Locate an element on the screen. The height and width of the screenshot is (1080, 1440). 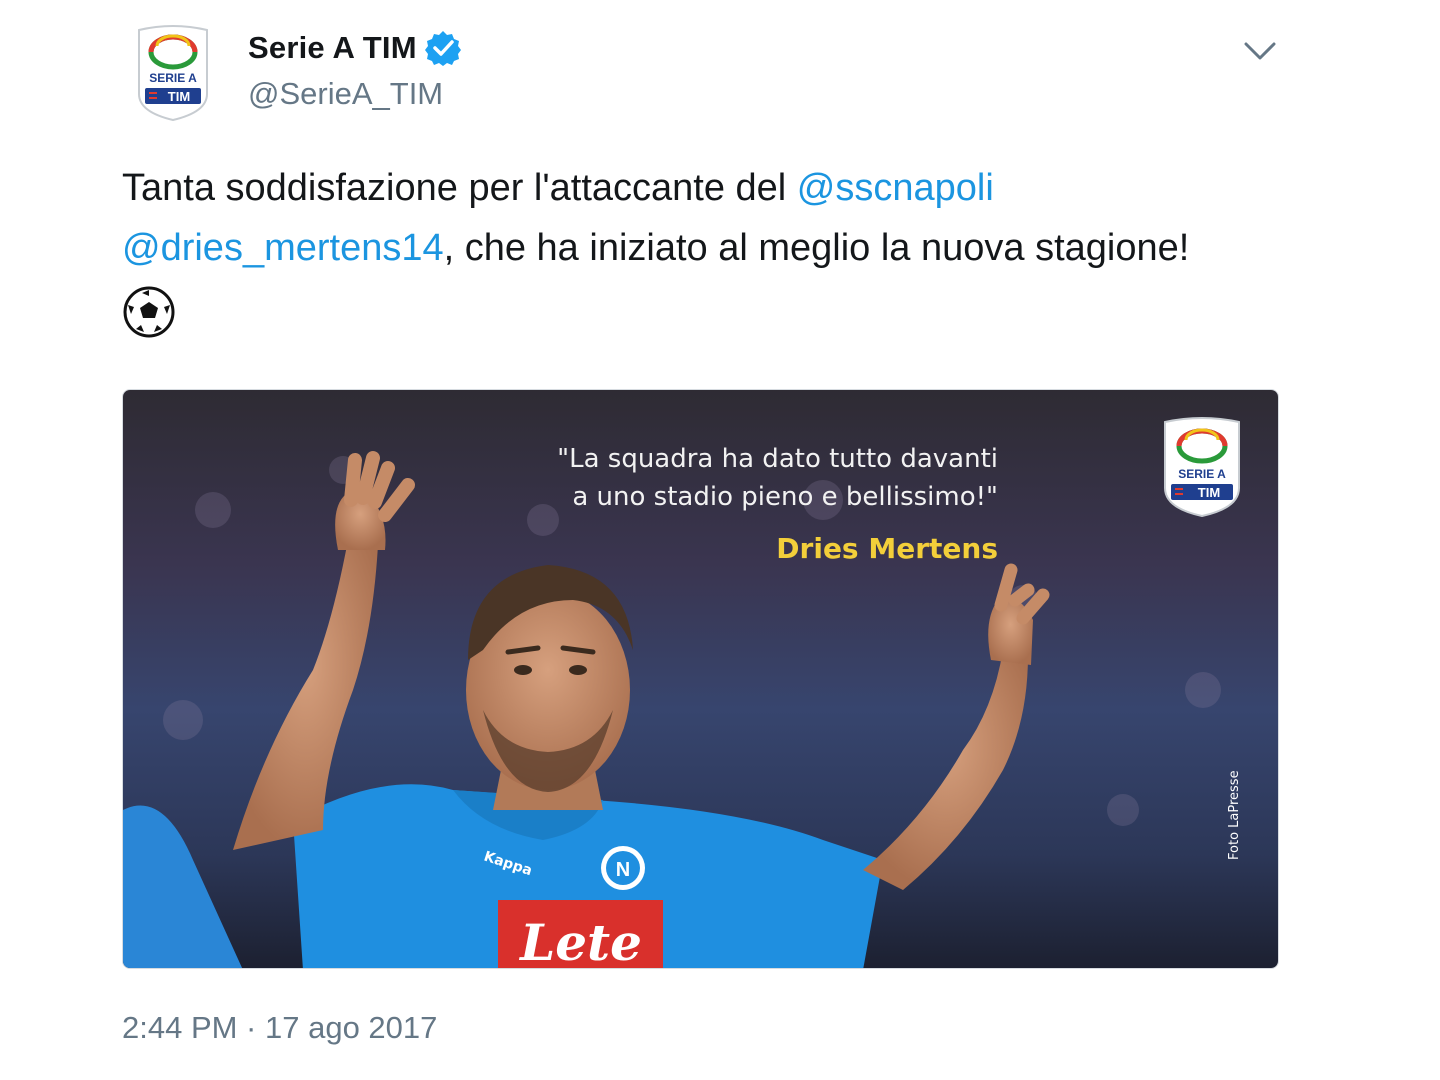
svg-text: N is located at coordinates (623, 870).